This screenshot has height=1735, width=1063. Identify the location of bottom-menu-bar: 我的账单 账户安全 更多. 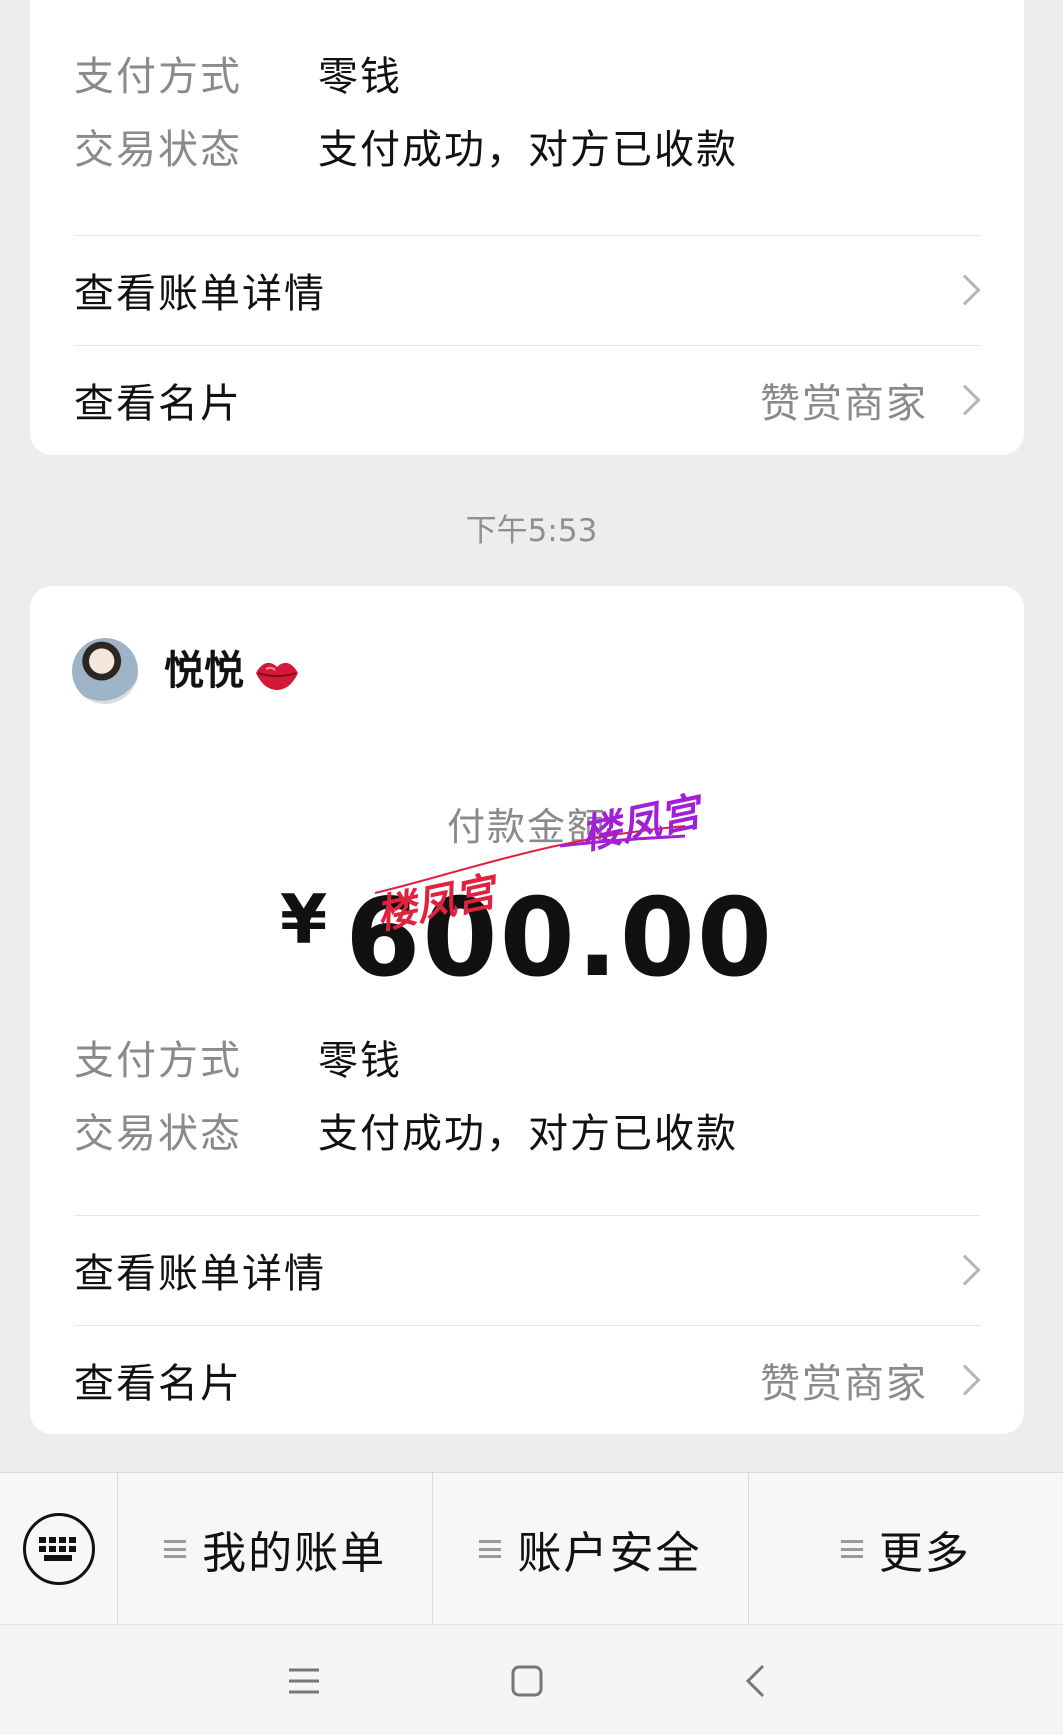
(531, 1548).